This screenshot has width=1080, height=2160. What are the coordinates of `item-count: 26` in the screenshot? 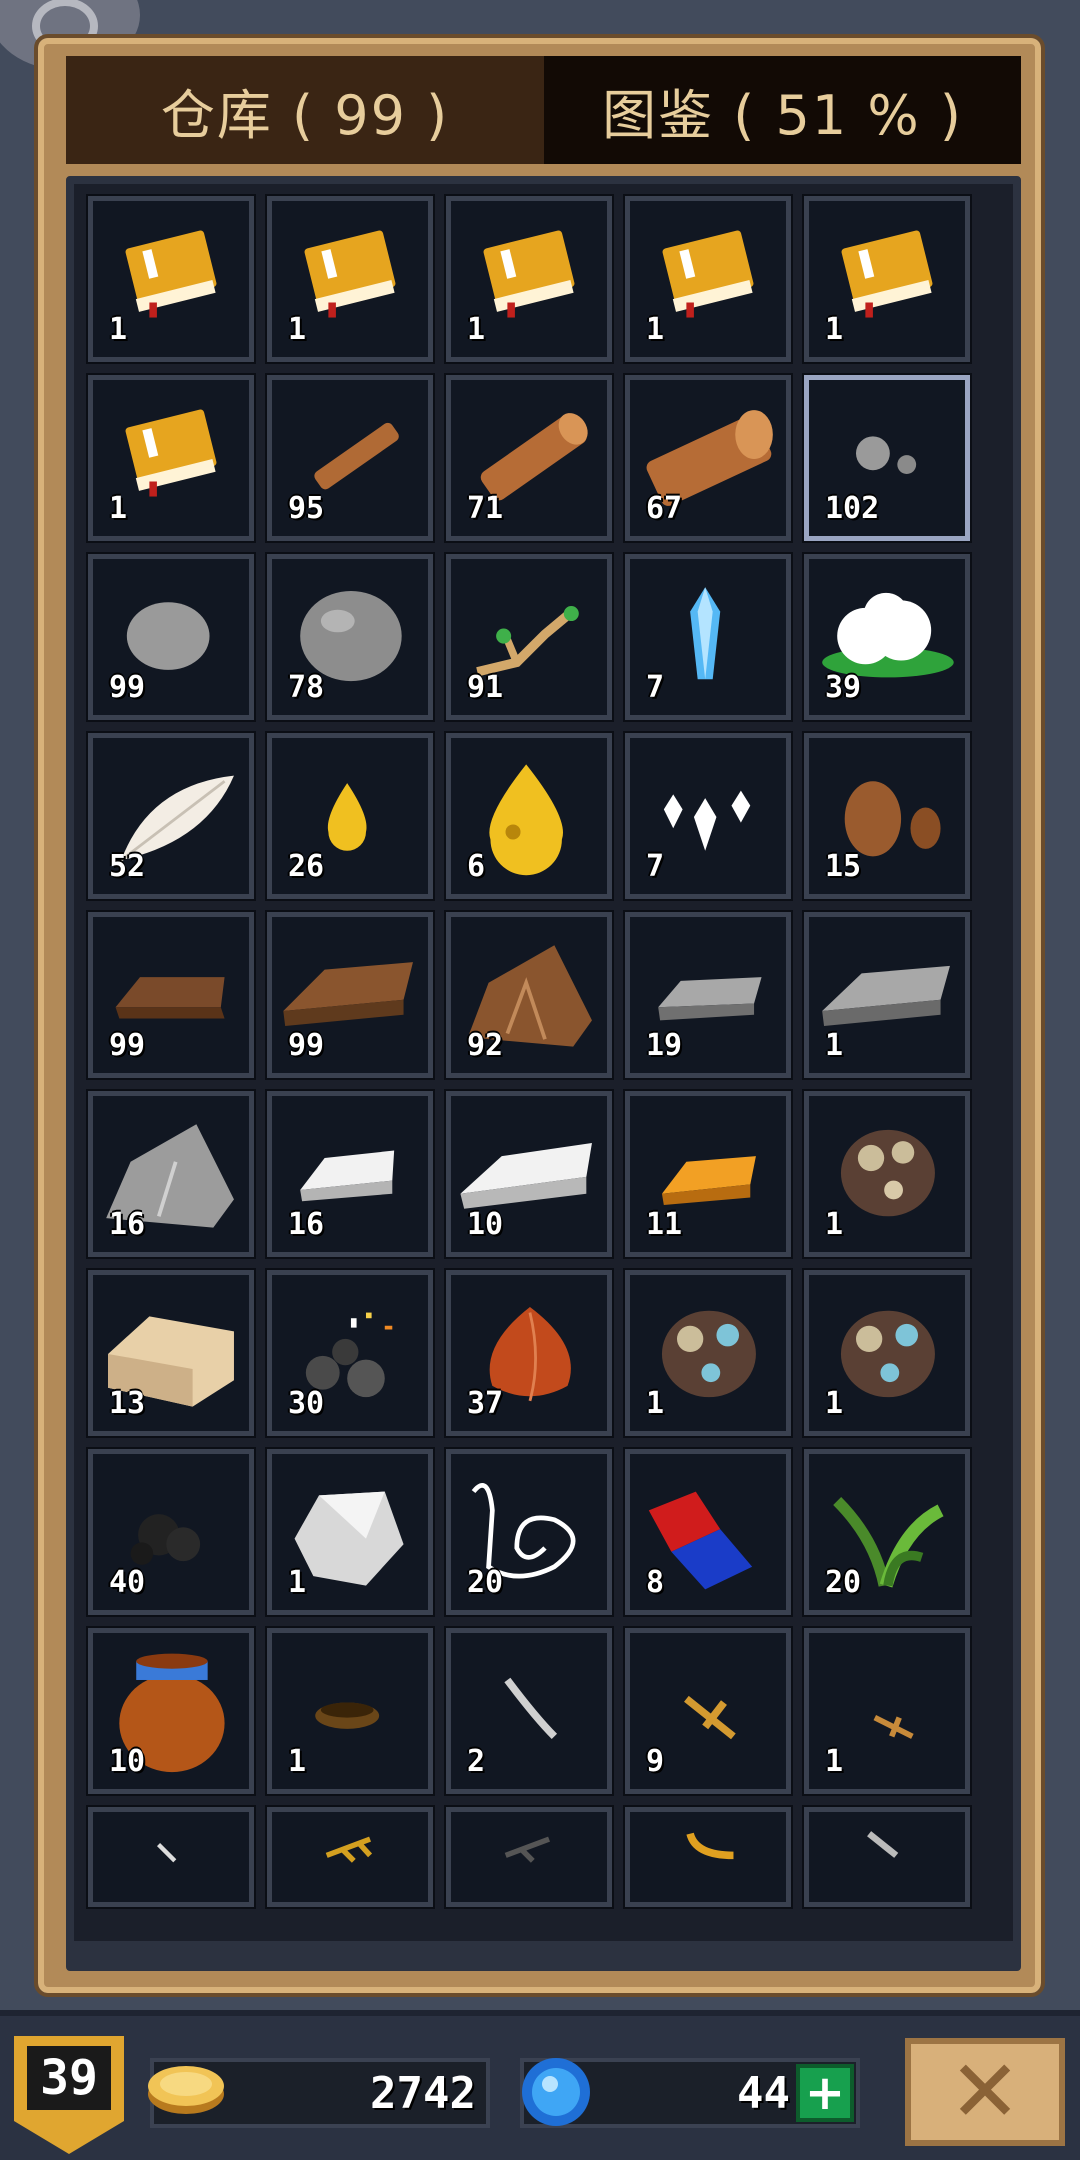 It's located at (306, 866).